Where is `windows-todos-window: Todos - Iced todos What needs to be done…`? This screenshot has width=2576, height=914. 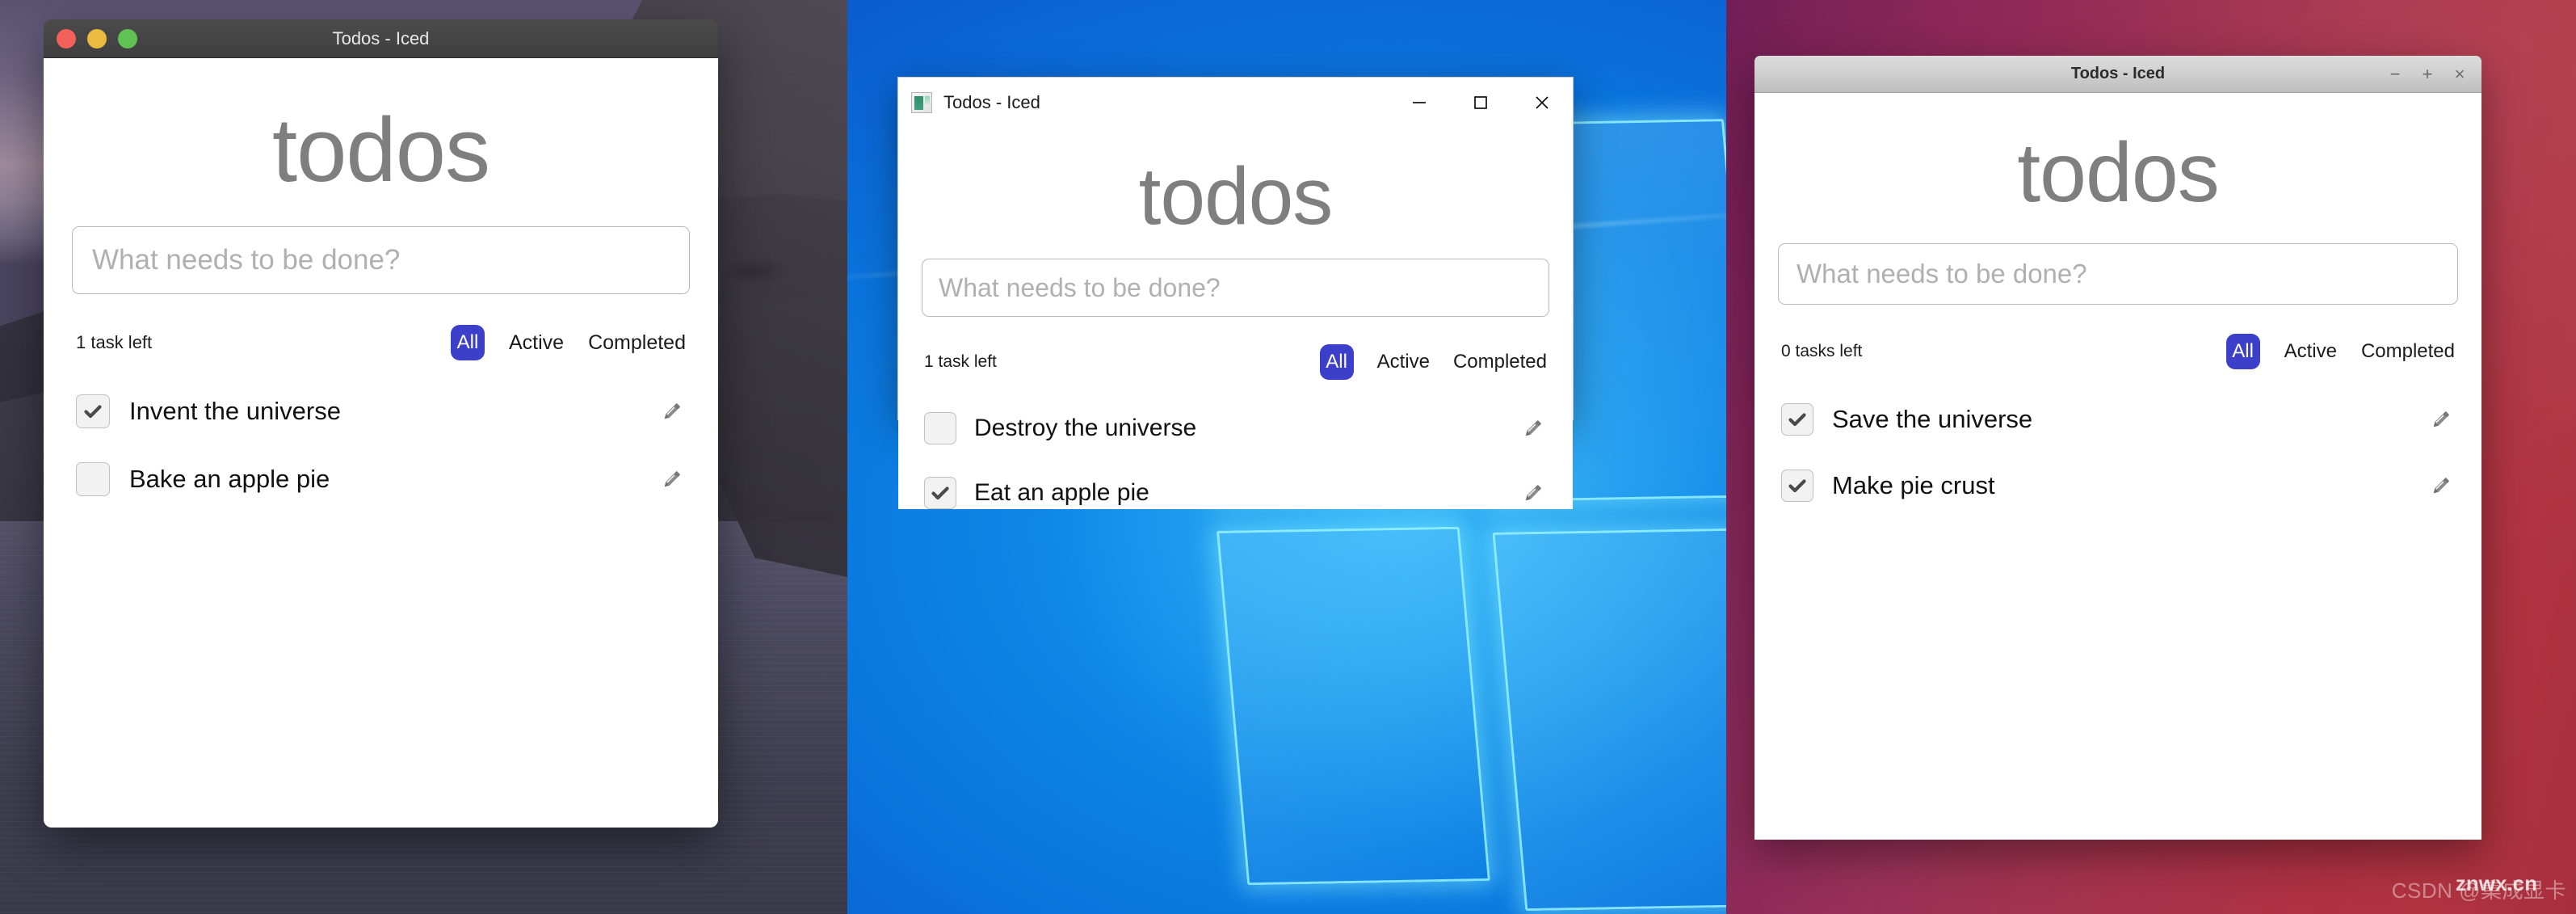
windows-todos-window: Todos - Iced todos What needs to be done… is located at coordinates (1235, 293).